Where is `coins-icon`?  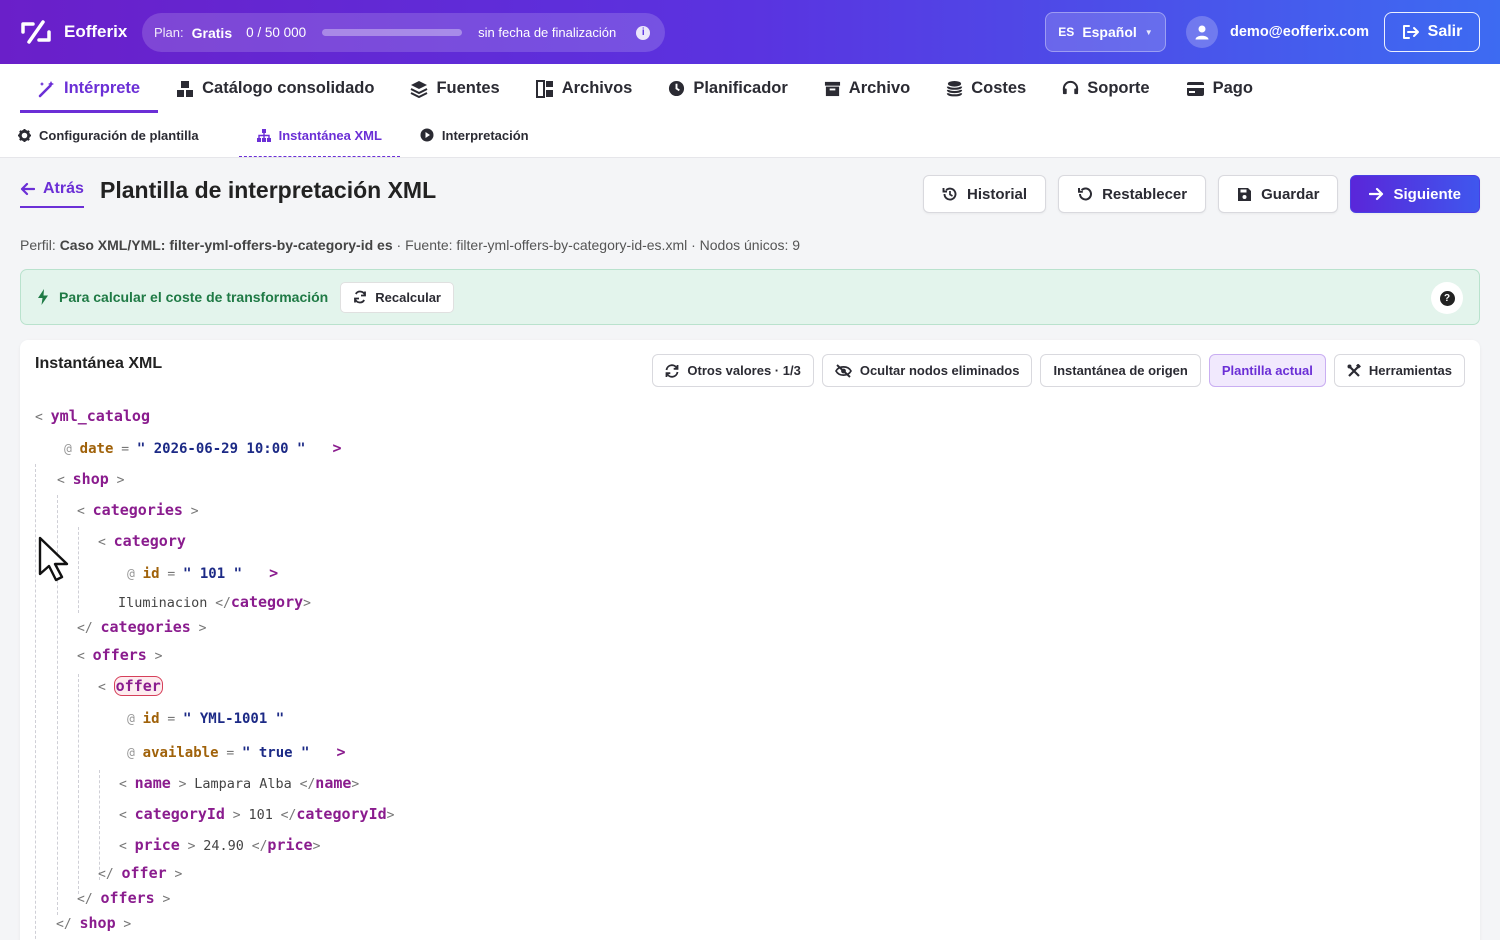
coins-icon is located at coordinates (955, 88).